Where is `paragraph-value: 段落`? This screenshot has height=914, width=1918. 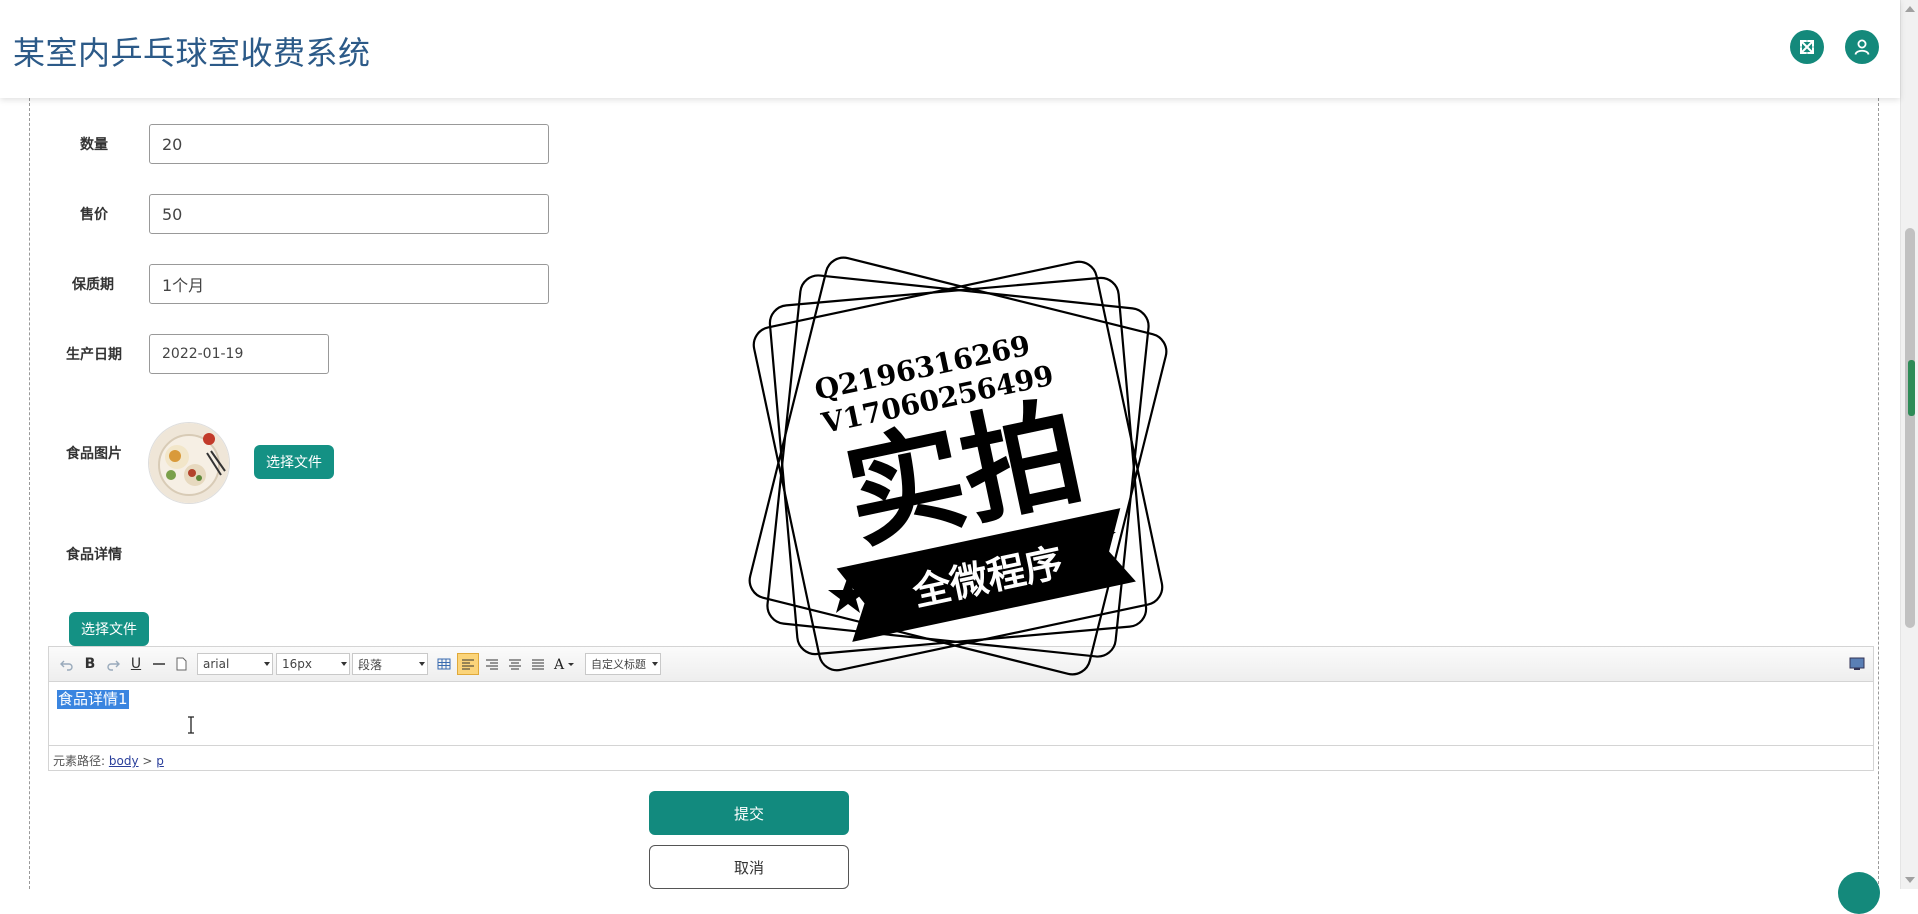
paragraph-value: 段落 is located at coordinates (370, 664).